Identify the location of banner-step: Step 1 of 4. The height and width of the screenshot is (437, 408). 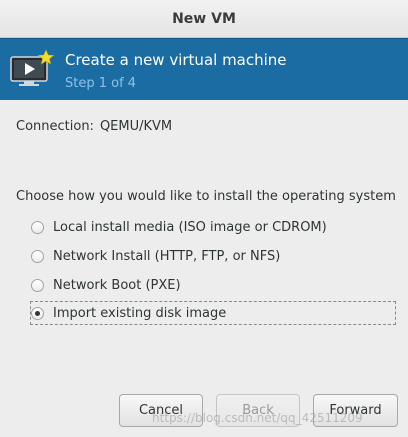
(101, 83).